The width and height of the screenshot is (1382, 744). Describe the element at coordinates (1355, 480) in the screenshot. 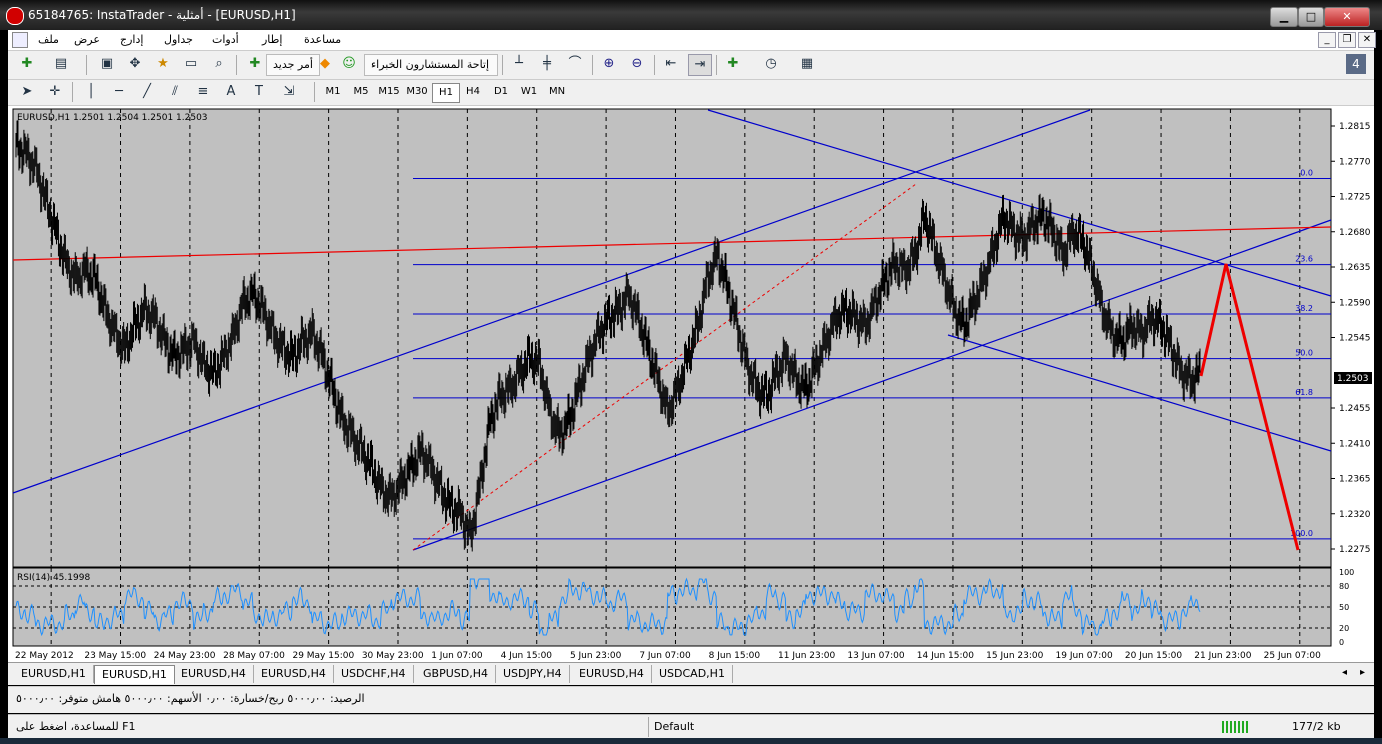

I see `y-tick-label: 1.2365` at that location.